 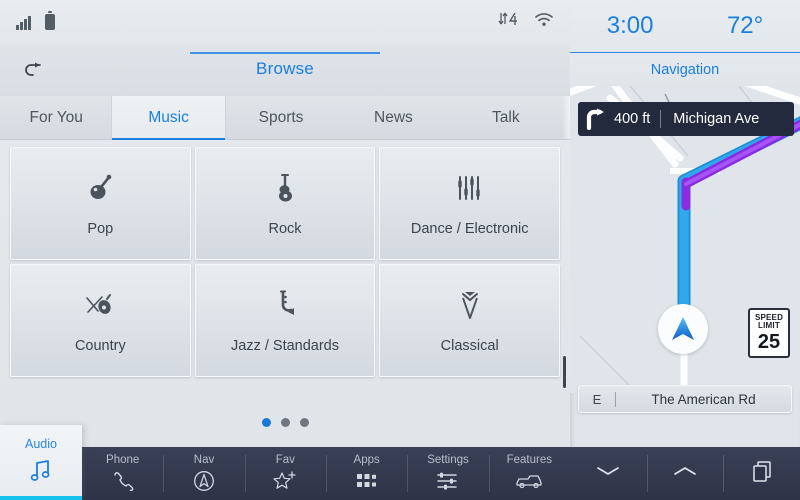 I want to click on bottom-nav-bar: Phone Nav Fav Apps Settings Features, so click(x=326, y=473).